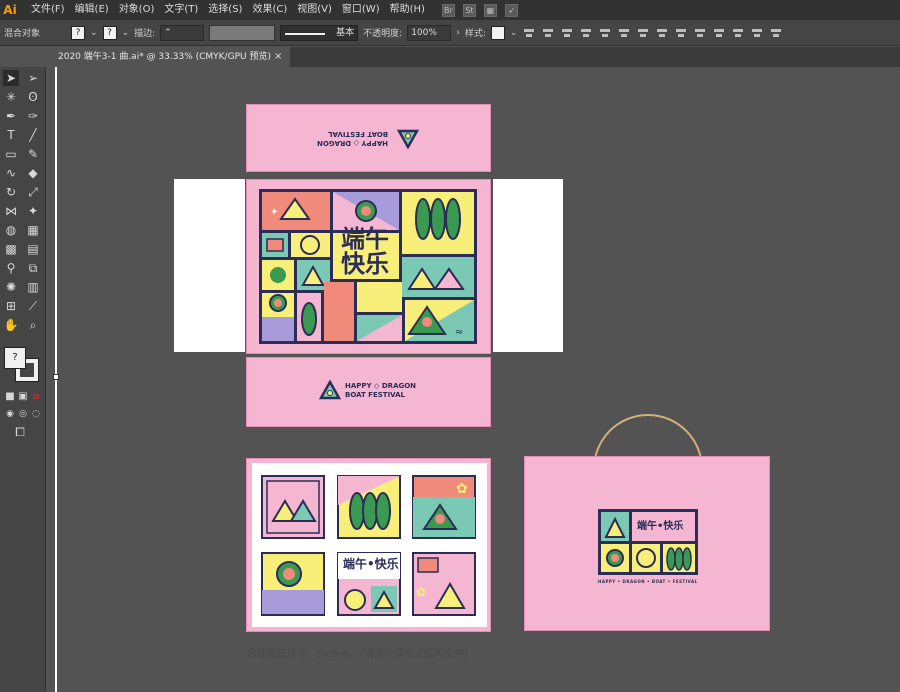 The width and height of the screenshot is (900, 692). Describe the element at coordinates (11, 154) in the screenshot. I see `rectangle-tool-icon: ▭` at that location.